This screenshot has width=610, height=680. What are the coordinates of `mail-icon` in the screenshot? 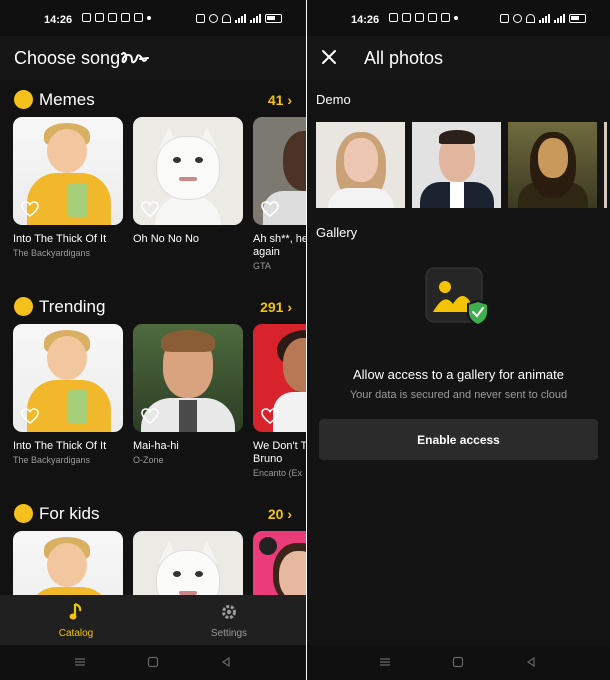 It's located at (138, 17).